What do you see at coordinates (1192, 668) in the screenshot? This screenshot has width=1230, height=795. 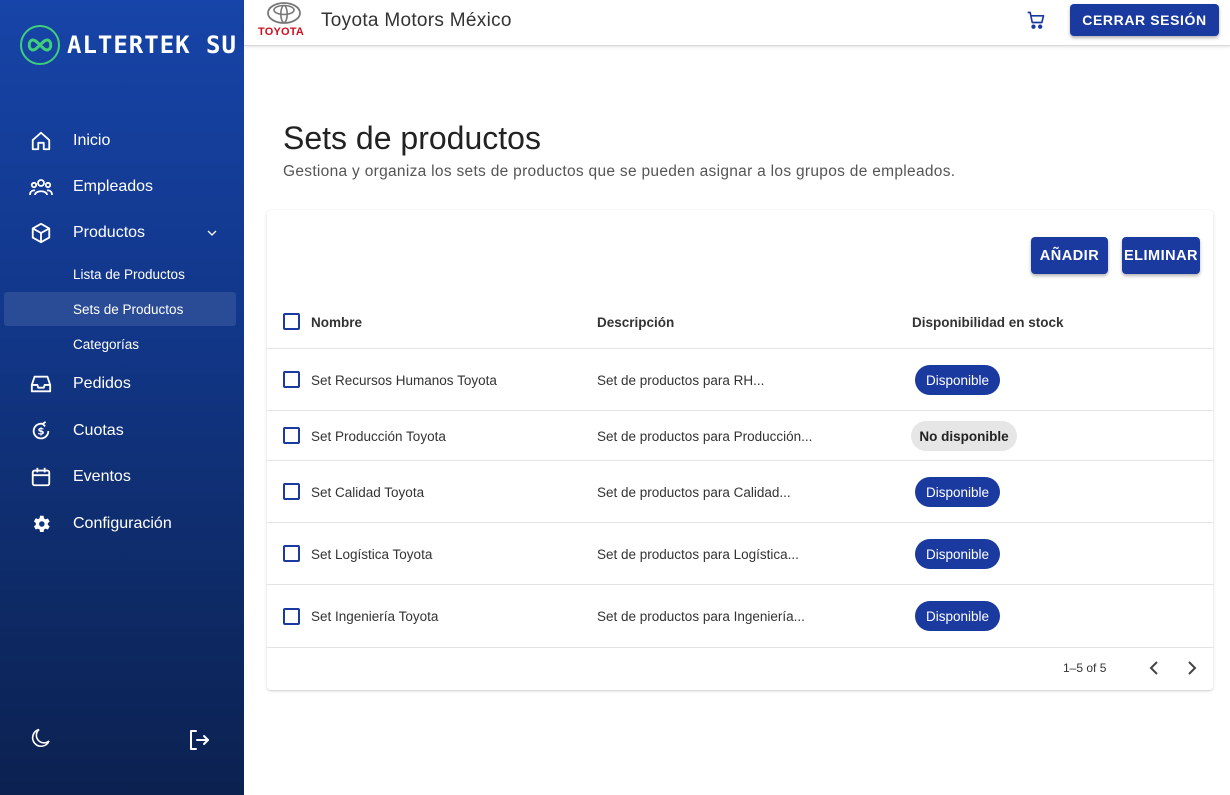 I see `next-page-icon` at bounding box center [1192, 668].